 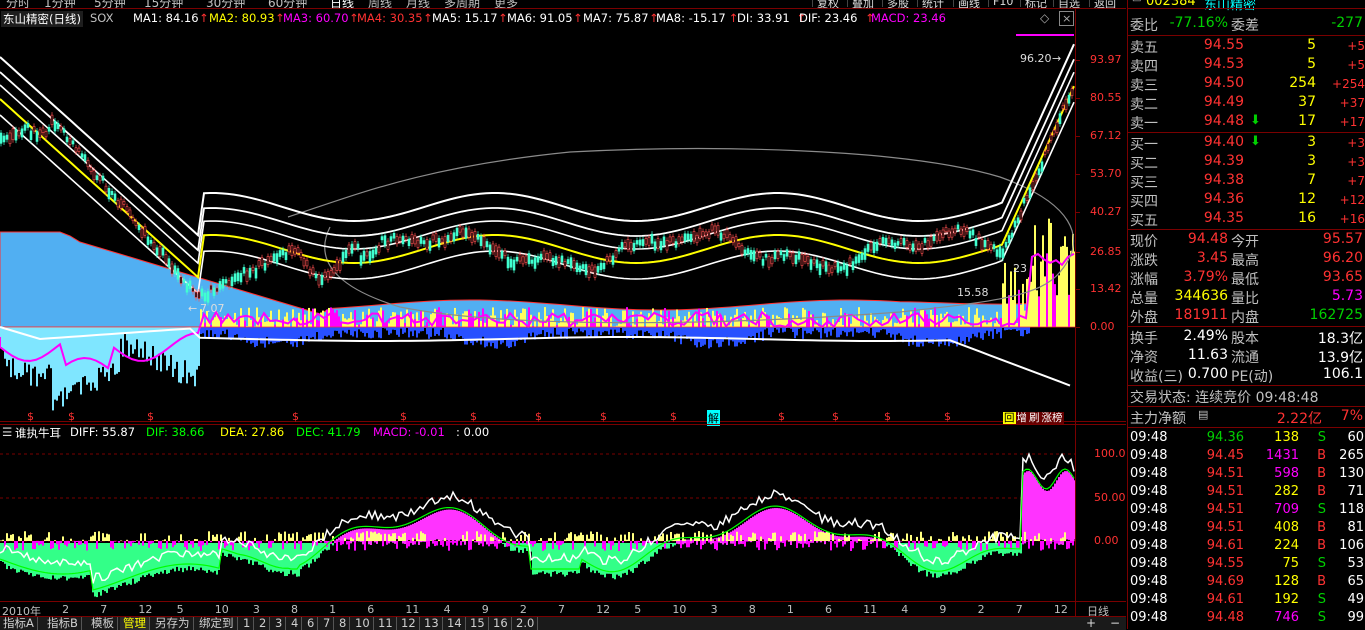 I want to click on toolbar-button: 标记, so click(x=1033, y=3).